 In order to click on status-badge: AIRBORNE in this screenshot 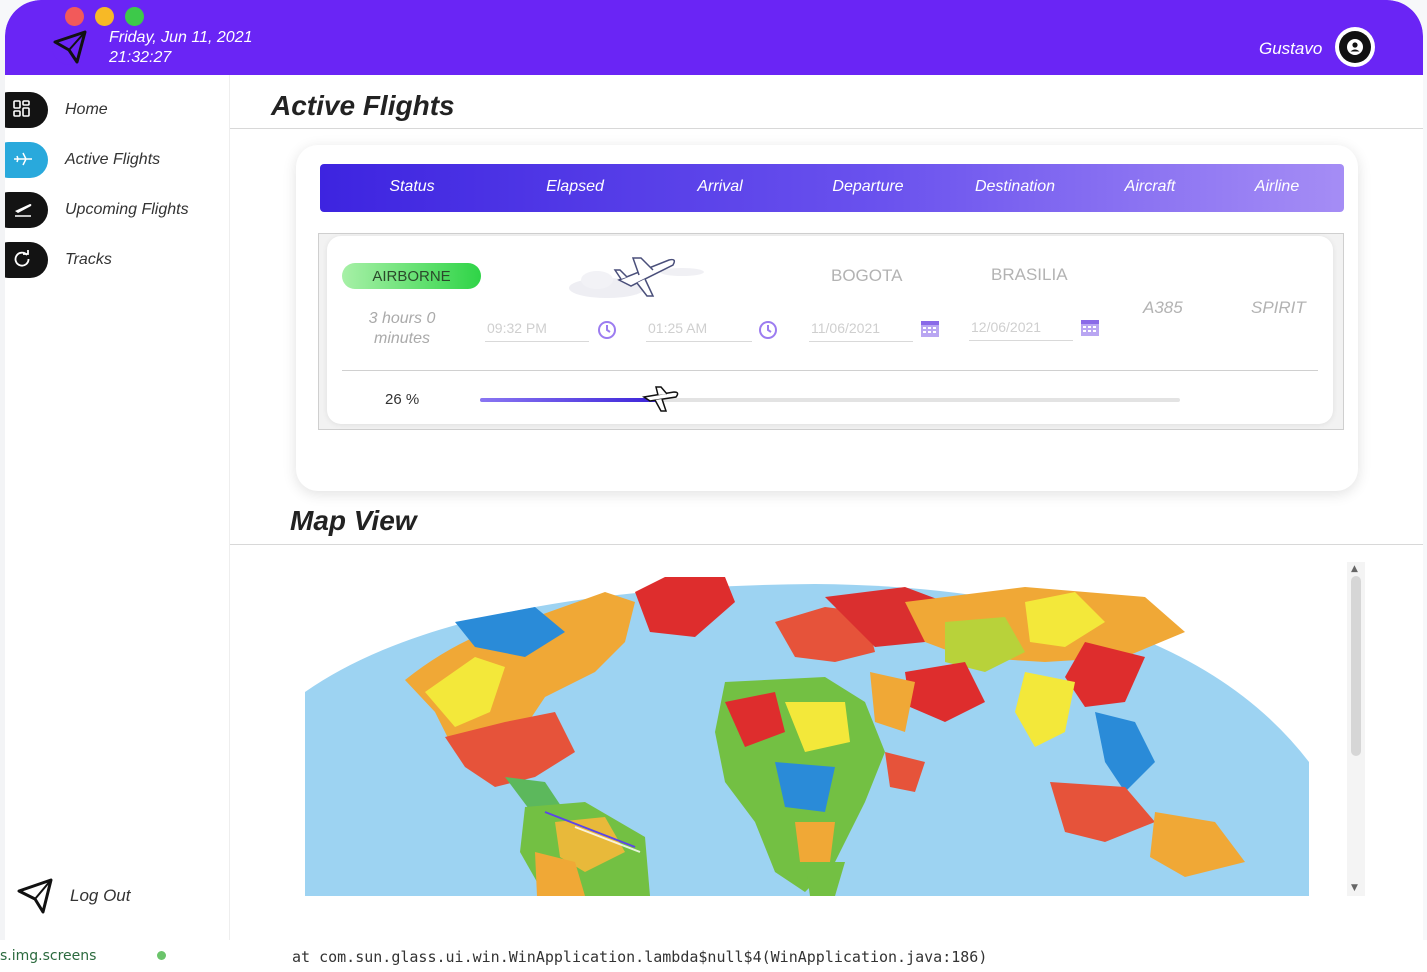, I will do `click(411, 276)`.